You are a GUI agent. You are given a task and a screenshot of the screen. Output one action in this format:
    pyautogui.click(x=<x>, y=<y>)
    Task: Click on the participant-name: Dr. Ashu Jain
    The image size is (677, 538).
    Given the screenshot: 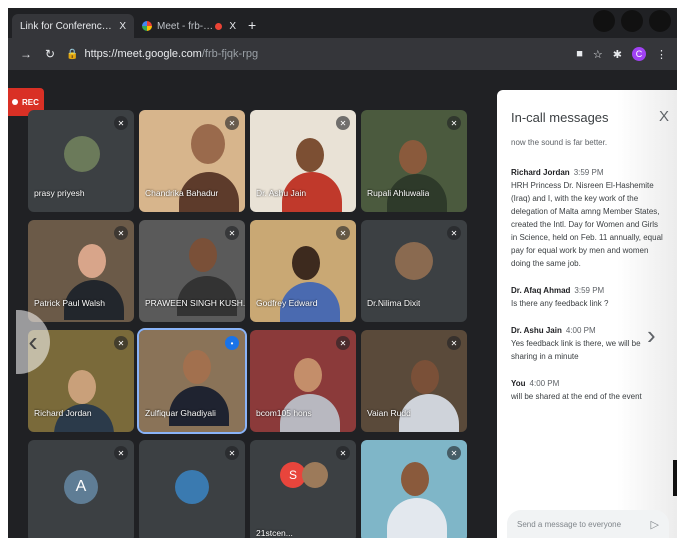 What is the action you would take?
    pyautogui.click(x=281, y=193)
    